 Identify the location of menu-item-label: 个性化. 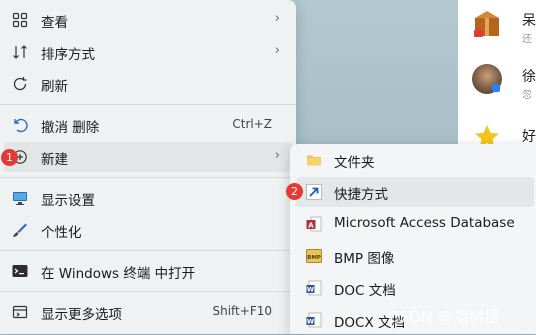
(61, 233).